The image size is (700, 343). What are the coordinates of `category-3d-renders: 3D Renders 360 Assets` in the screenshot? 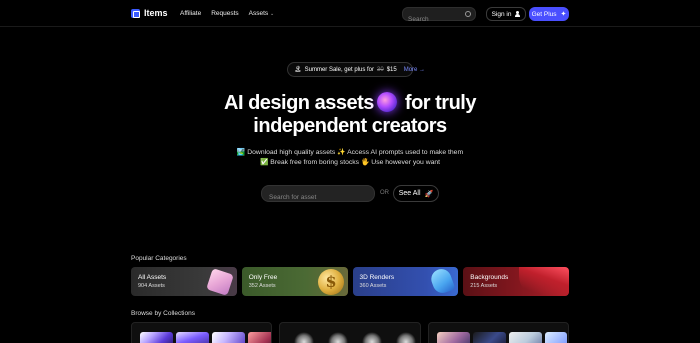 It's located at (405, 281).